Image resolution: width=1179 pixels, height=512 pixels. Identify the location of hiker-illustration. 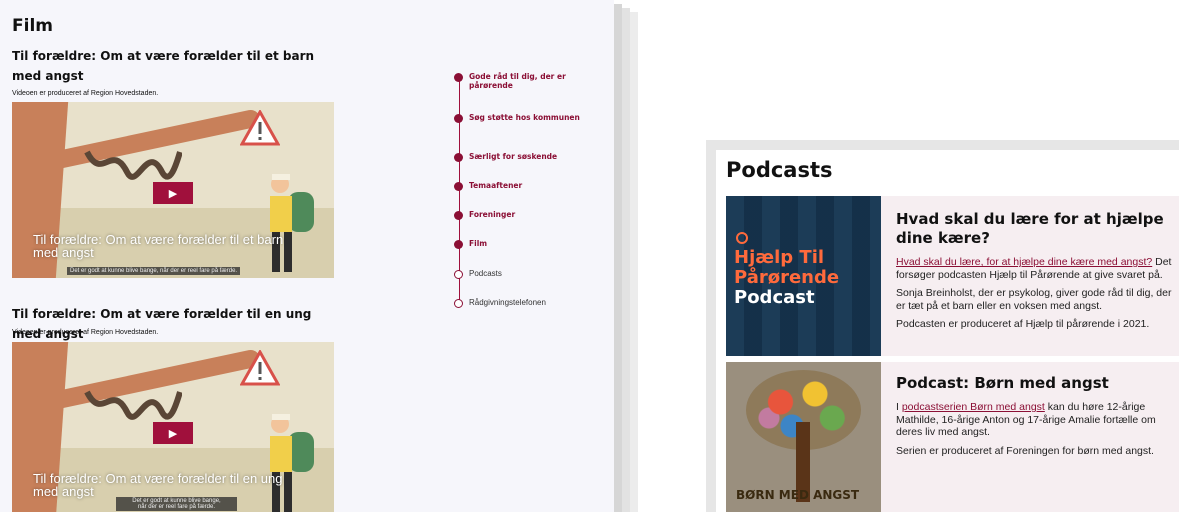
(292, 223).